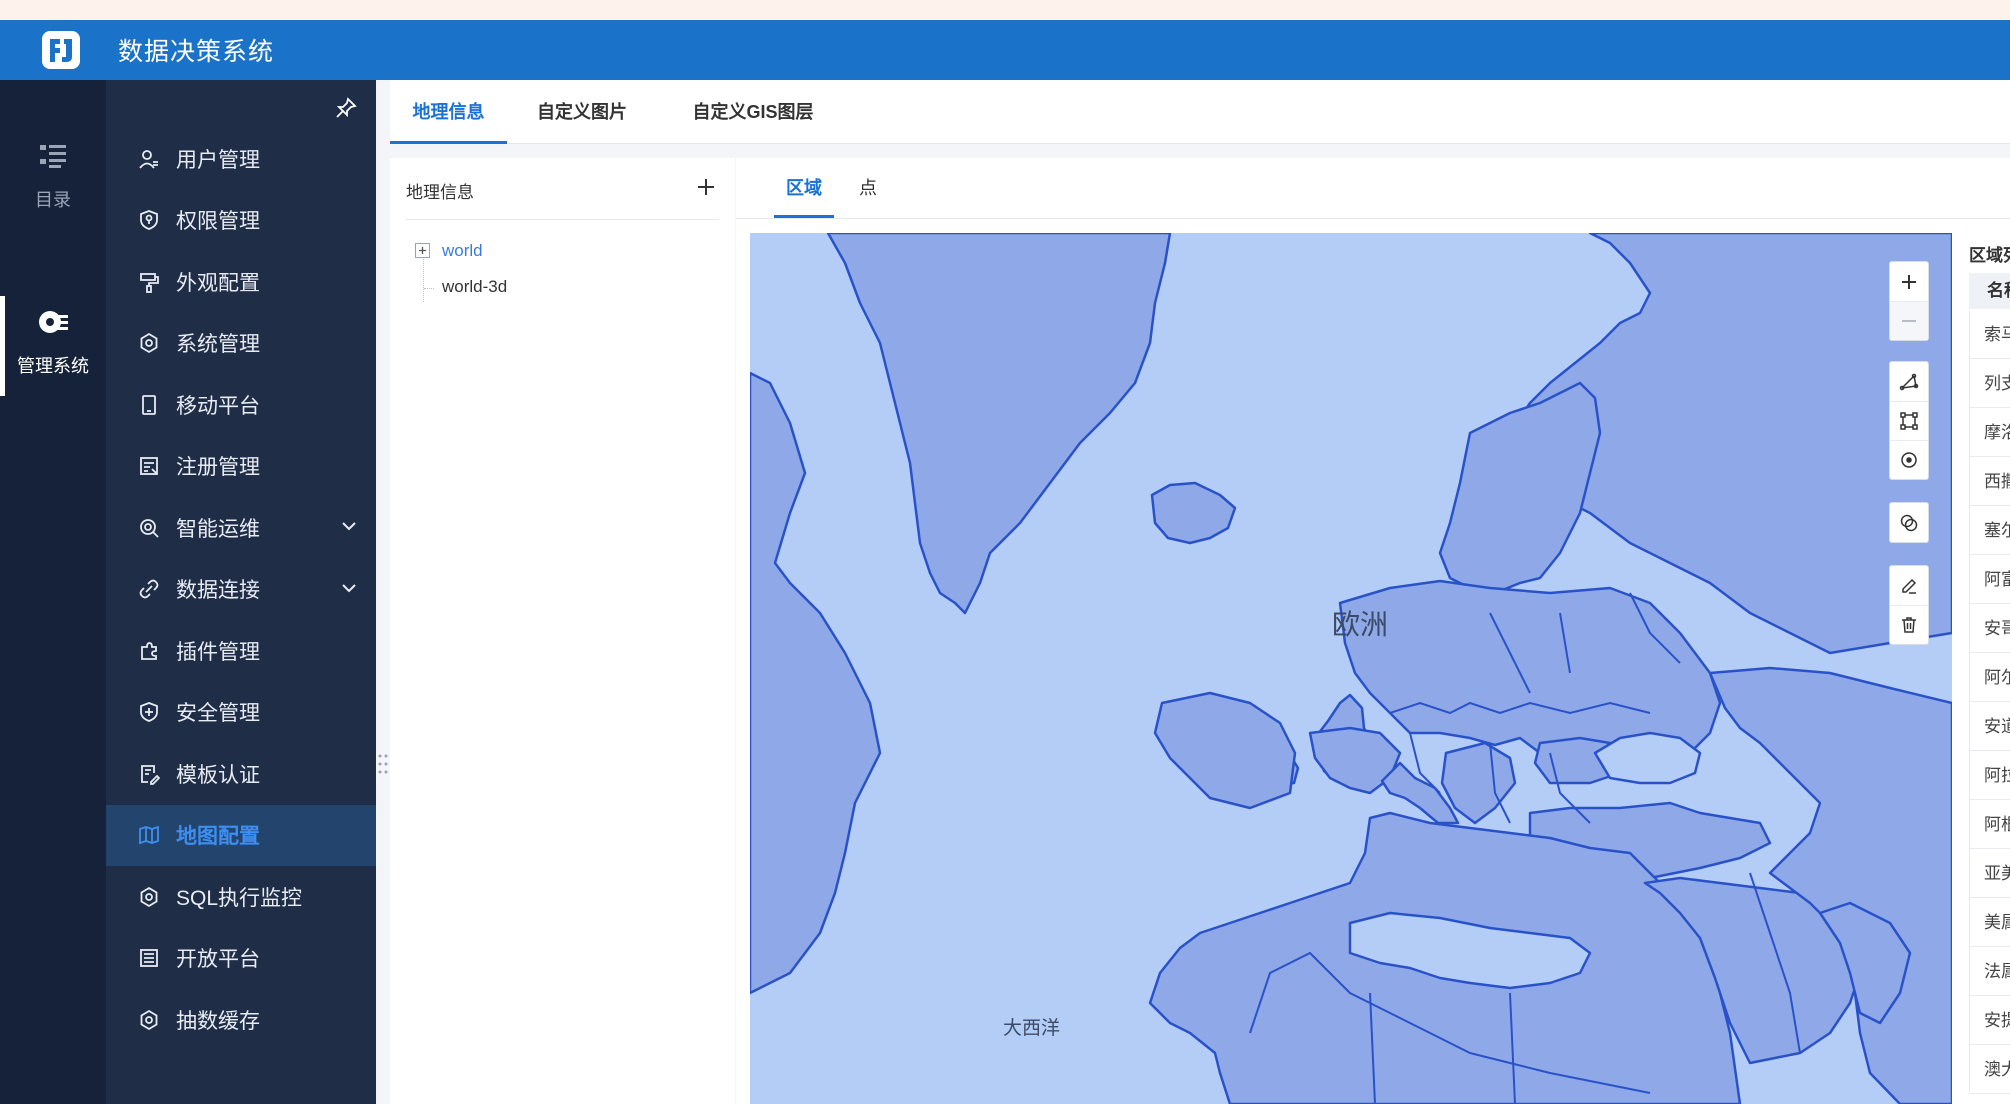 Image resolution: width=2010 pixels, height=1104 pixels. I want to click on subtab-region: 区域, so click(804, 188).